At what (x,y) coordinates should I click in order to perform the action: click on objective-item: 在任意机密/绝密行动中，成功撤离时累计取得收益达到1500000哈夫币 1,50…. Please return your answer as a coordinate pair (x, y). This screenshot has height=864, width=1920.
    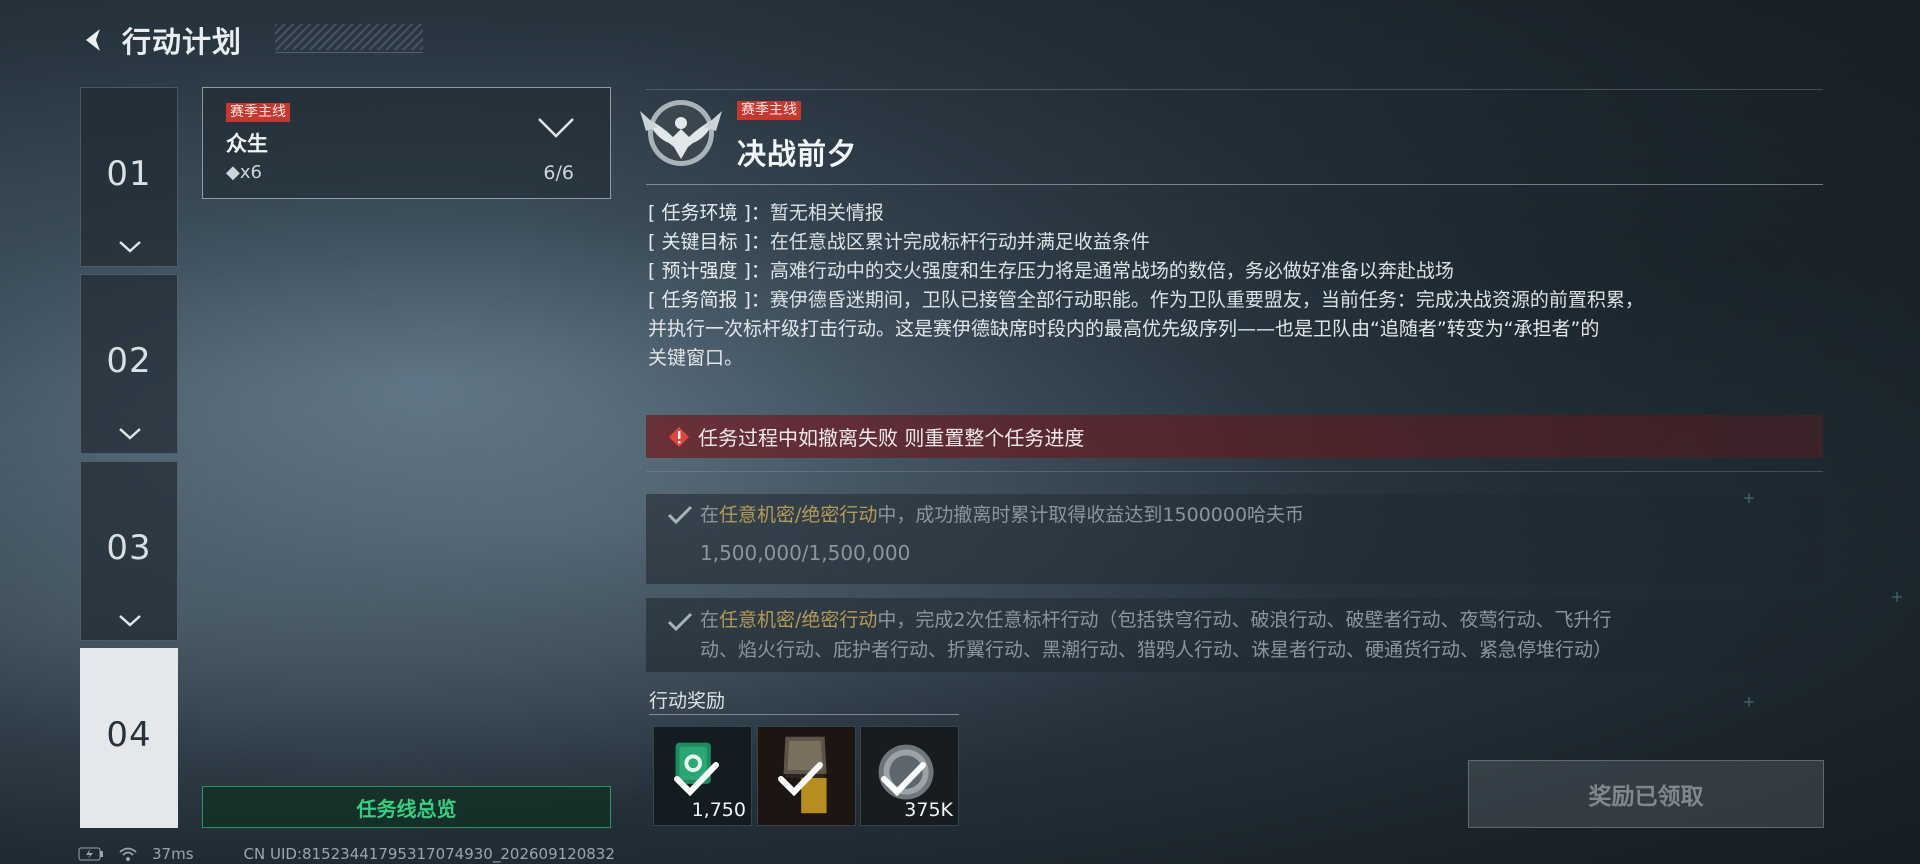
    Looking at the image, I should click on (1234, 539).